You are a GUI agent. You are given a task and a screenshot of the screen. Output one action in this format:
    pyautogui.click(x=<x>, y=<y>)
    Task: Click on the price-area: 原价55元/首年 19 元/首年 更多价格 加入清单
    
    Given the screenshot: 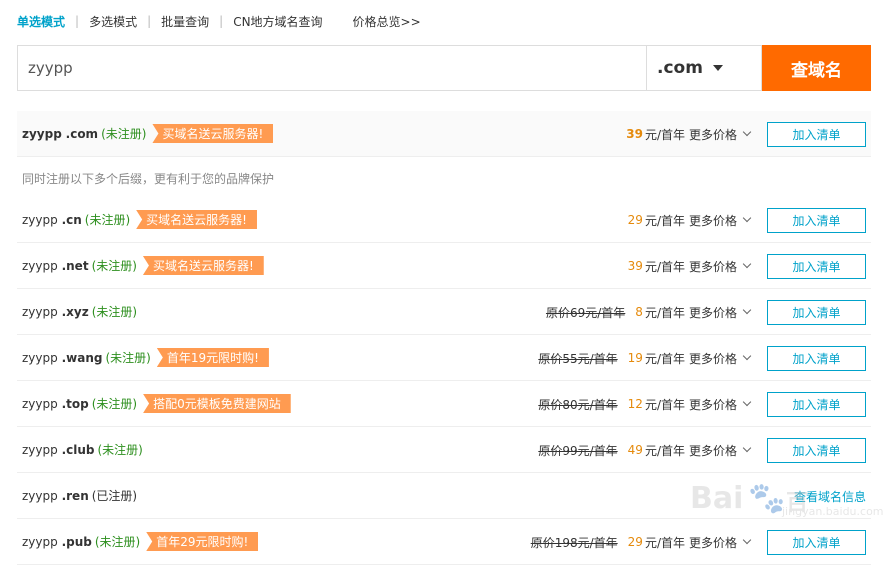 What is the action you would take?
    pyautogui.click(x=702, y=358)
    